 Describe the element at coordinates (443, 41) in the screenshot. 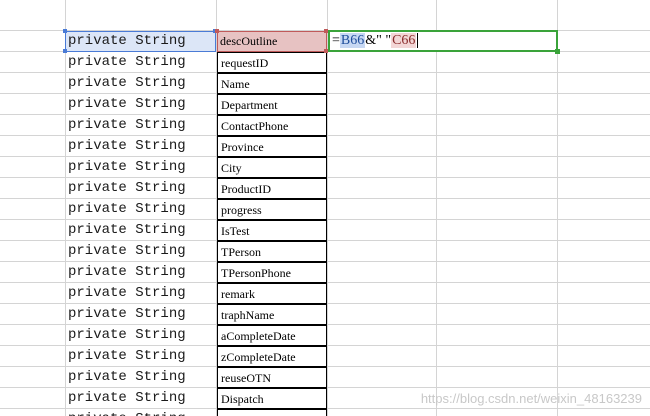

I see `active-cell-formula-editor: =B66&" "C66` at that location.